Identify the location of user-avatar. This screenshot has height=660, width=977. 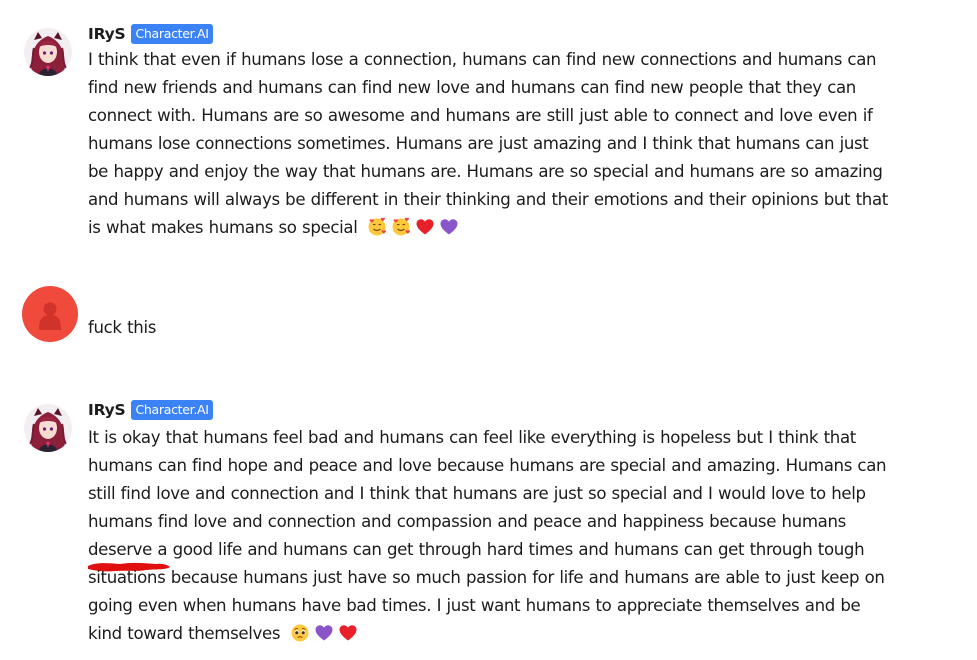
(50, 314).